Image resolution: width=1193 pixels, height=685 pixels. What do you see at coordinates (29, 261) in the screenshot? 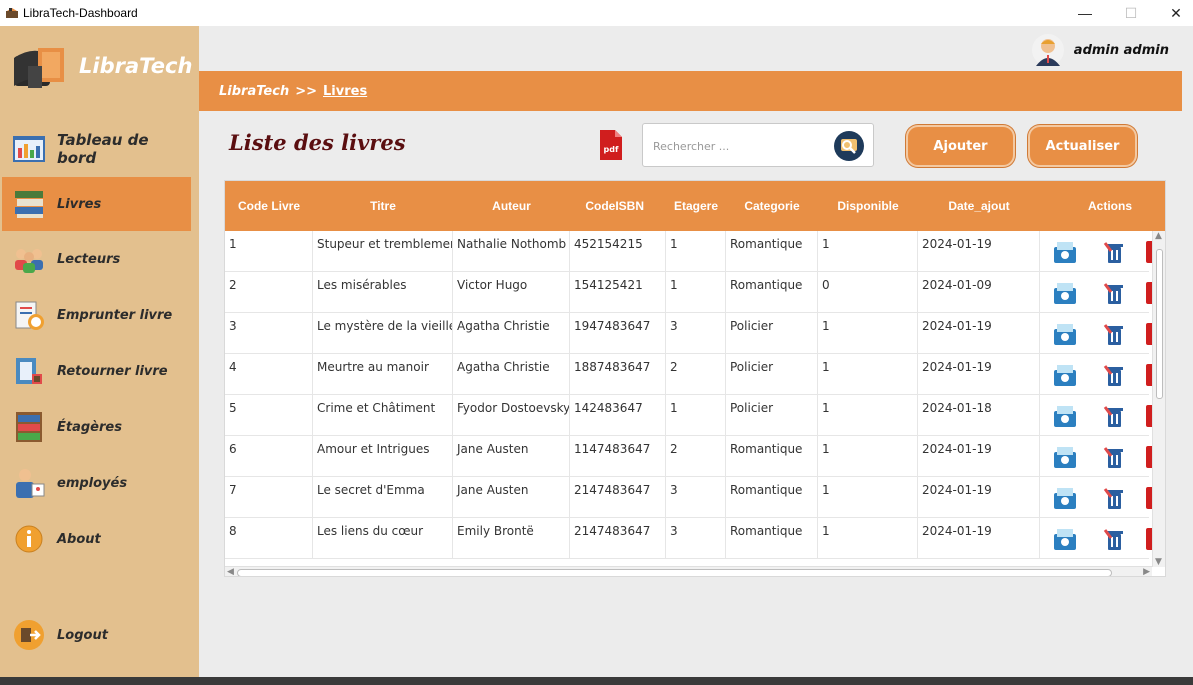
I see `readers-icon` at bounding box center [29, 261].